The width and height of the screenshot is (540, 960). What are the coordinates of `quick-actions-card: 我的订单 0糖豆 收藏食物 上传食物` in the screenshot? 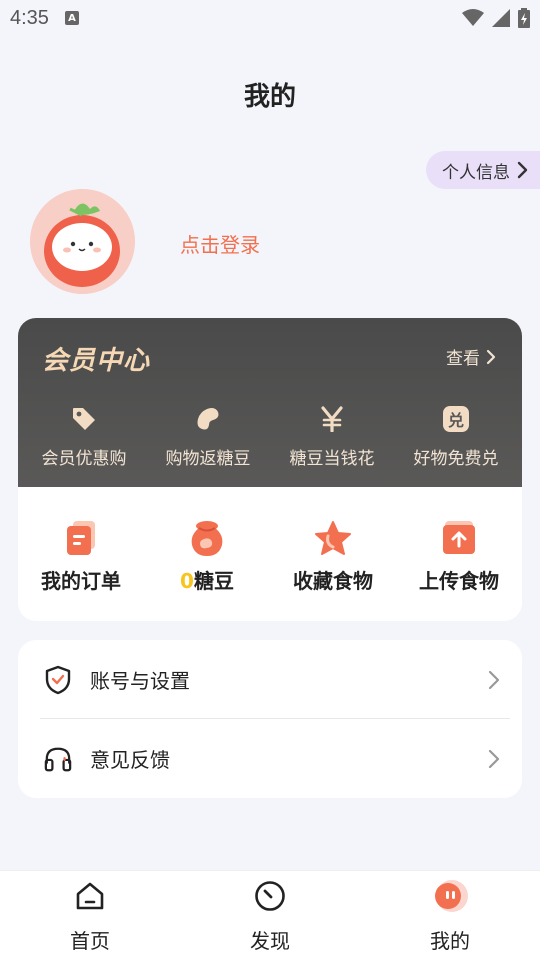 It's located at (270, 554).